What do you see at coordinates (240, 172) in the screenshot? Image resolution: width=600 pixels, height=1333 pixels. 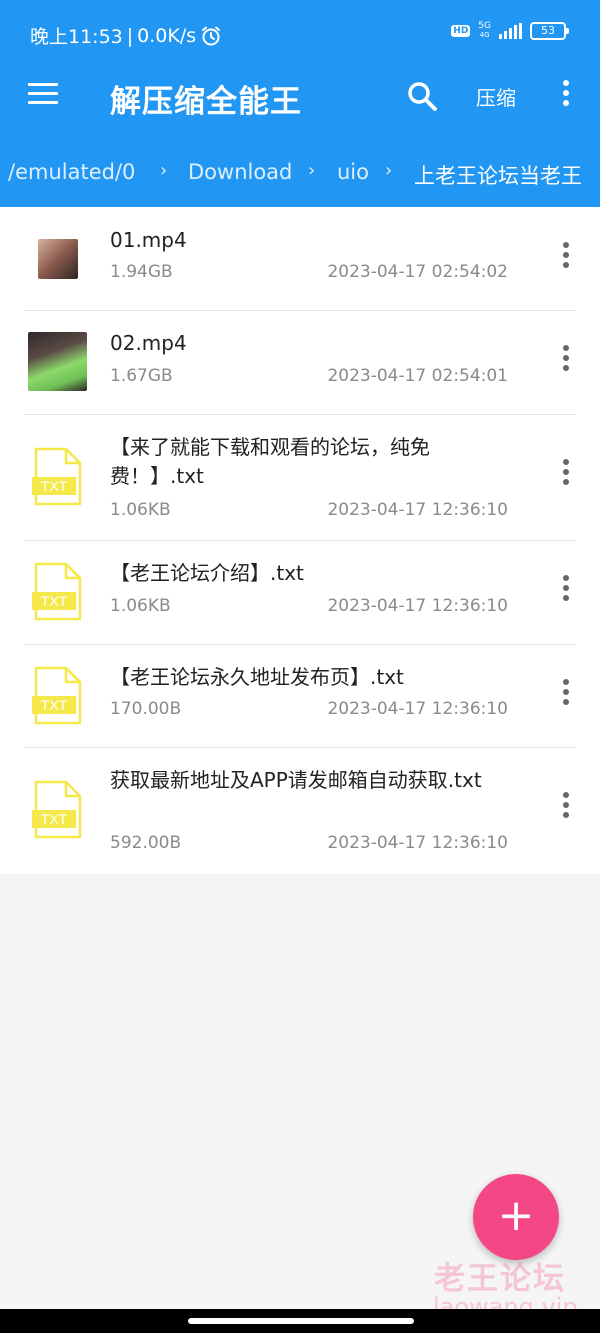 I see `breadcrumb-item-download: Download` at bounding box center [240, 172].